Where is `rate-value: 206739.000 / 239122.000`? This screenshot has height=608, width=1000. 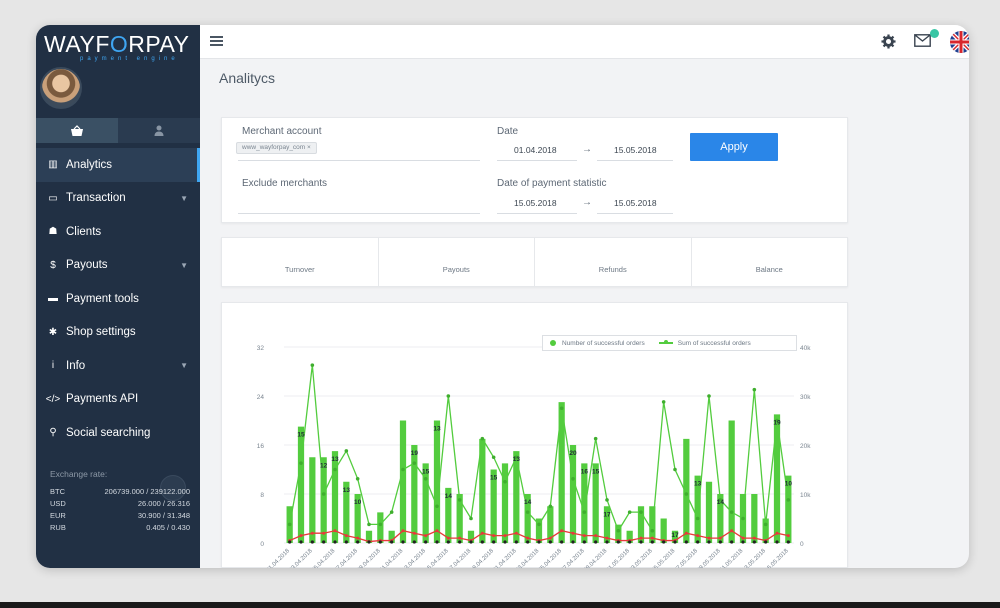 rate-value: 206739.000 / 239122.000 is located at coordinates (147, 491).